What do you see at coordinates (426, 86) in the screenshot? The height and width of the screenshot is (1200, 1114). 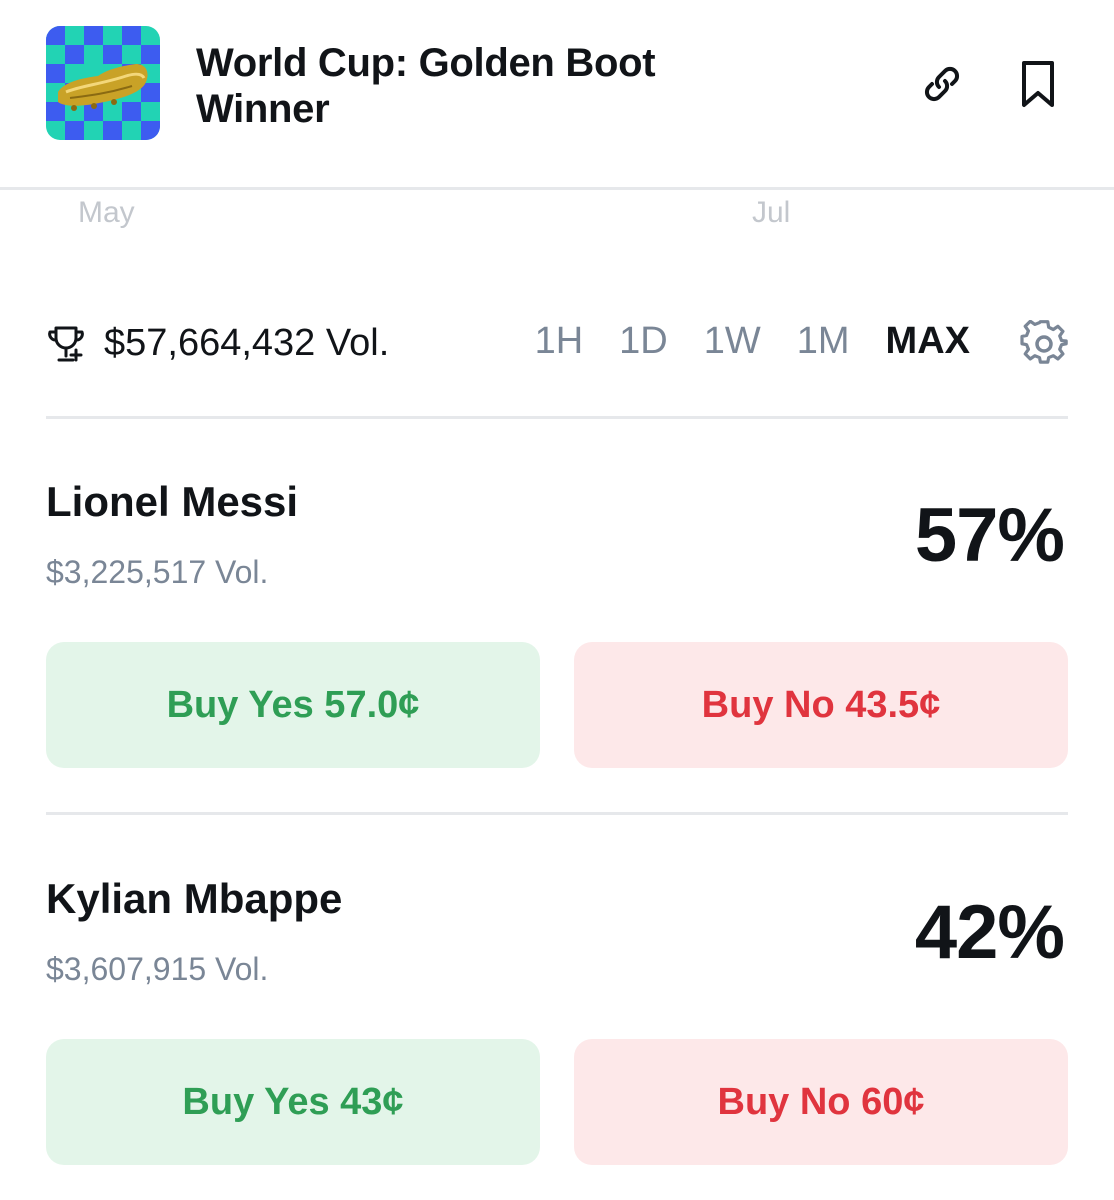 I see `market-title: World Cup: Golden Boot Winner` at bounding box center [426, 86].